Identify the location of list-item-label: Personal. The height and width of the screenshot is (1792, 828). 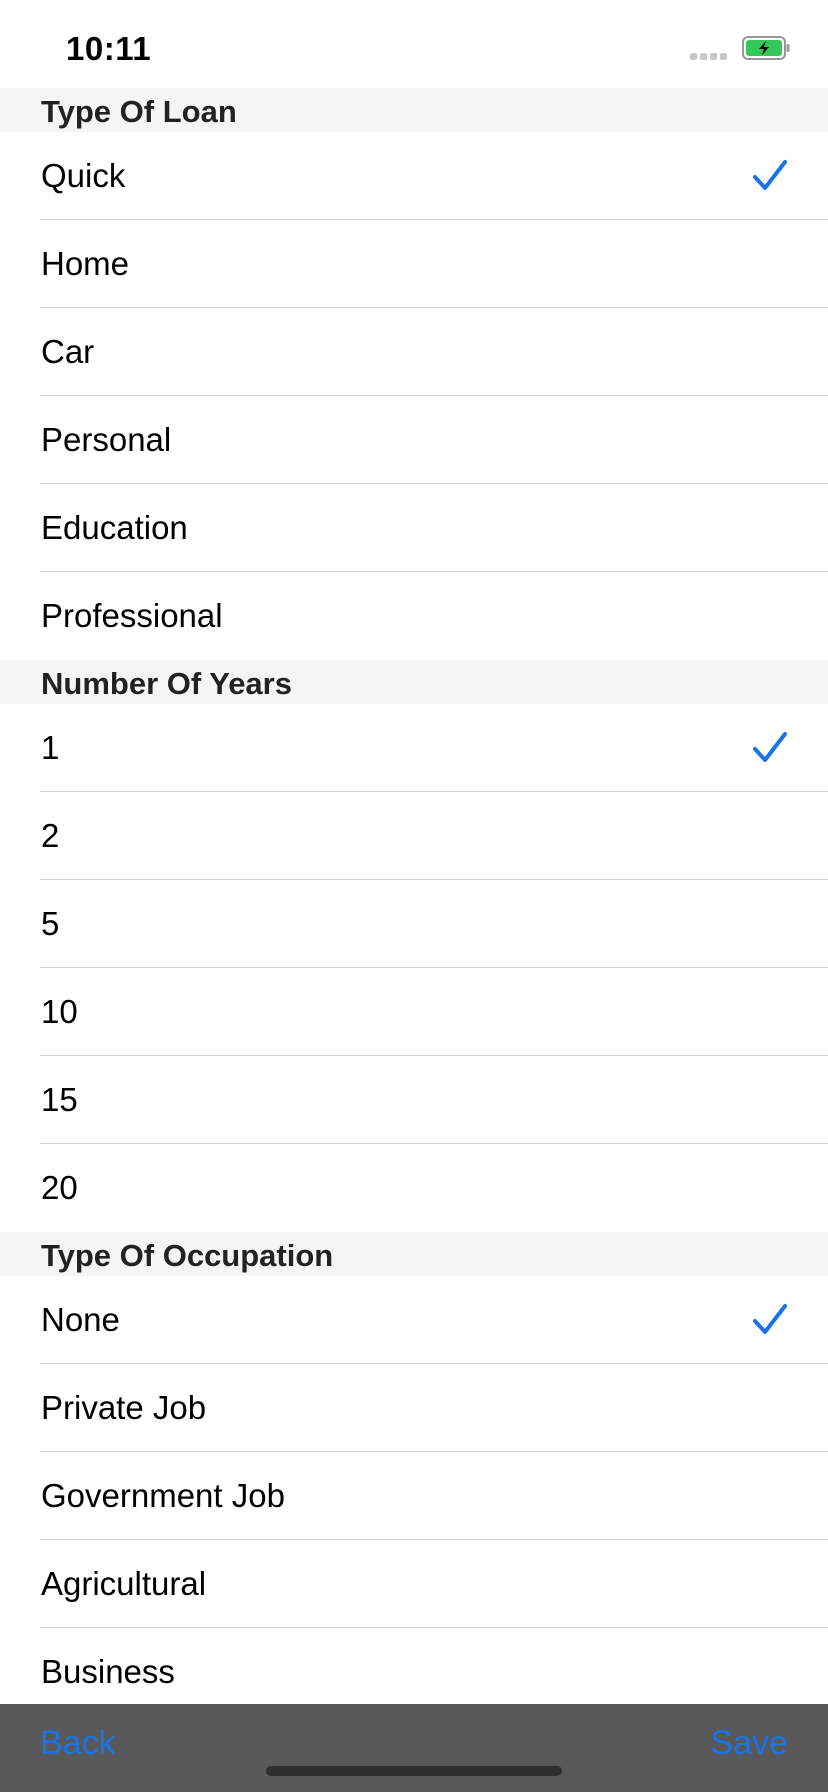
(106, 439).